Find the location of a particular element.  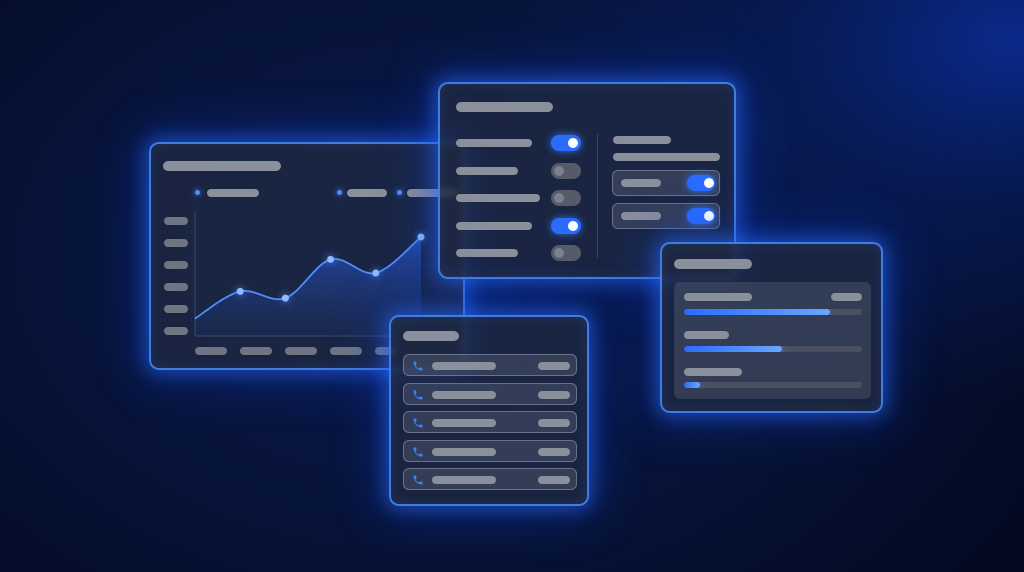

section-subtitle-placeholder is located at coordinates (666, 157).